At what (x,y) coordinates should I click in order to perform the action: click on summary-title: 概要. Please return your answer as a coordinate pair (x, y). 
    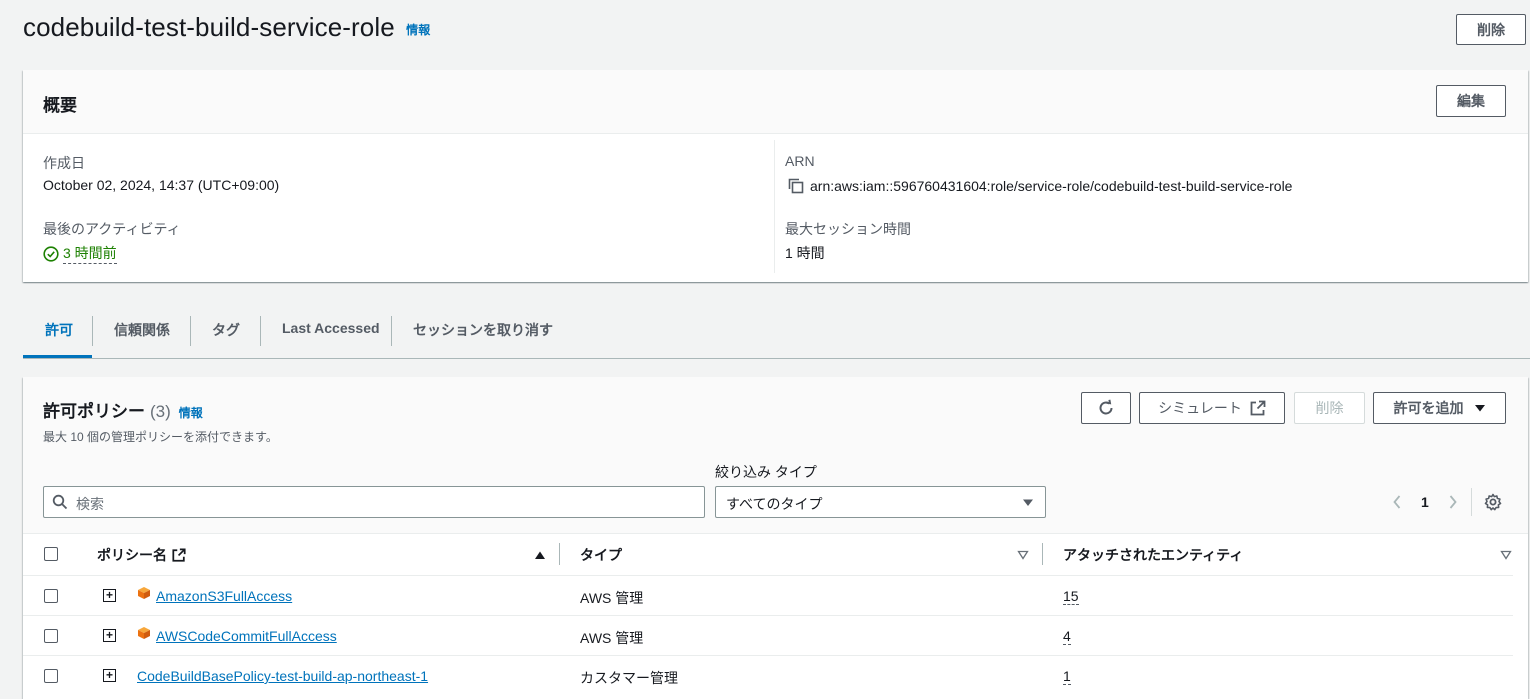
    Looking at the image, I should click on (60, 105).